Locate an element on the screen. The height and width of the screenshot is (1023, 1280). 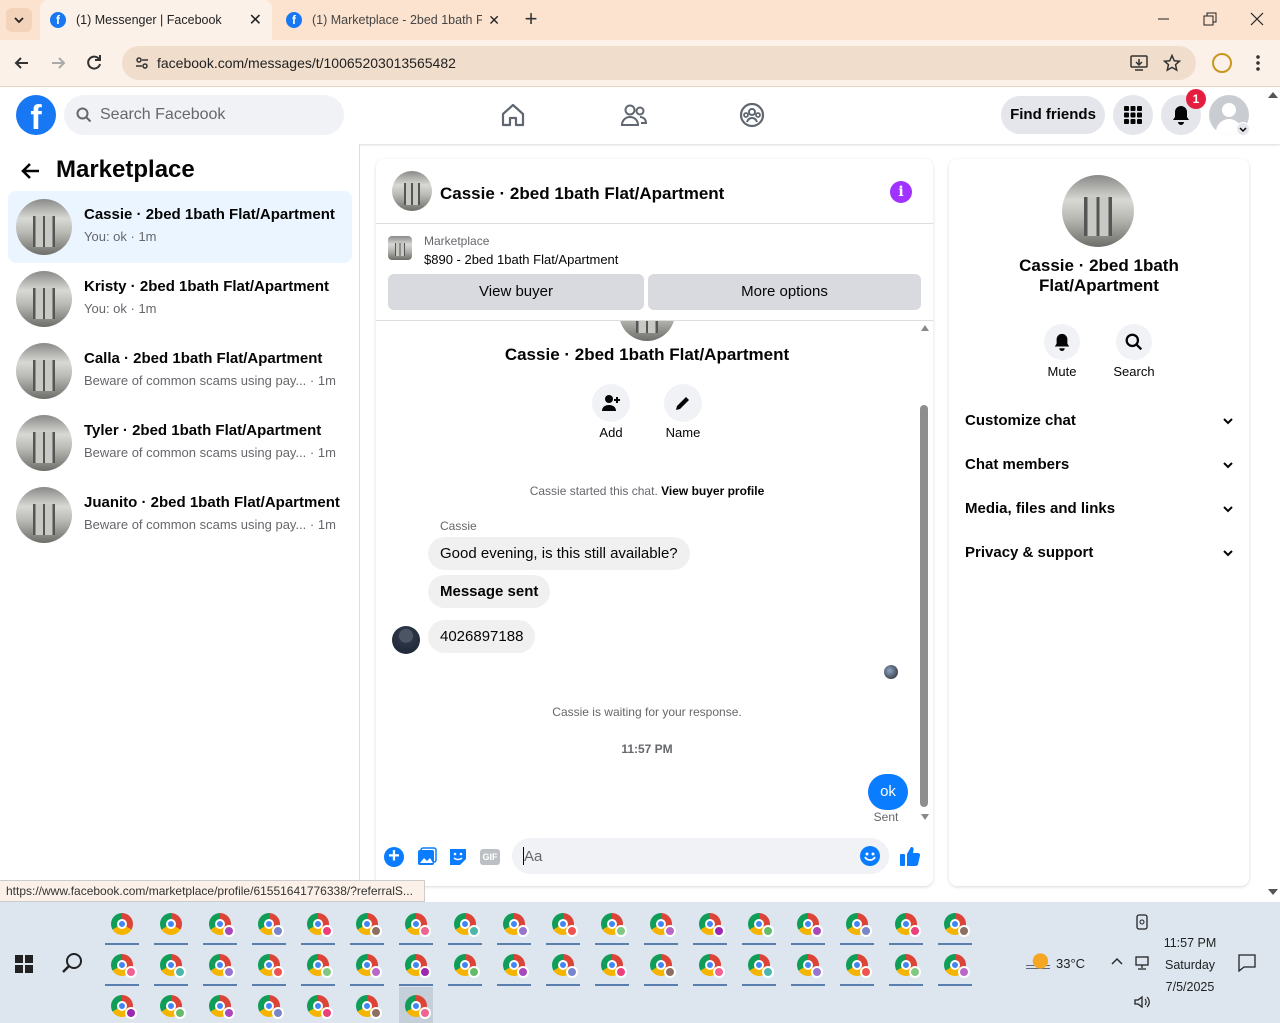
network-icon is located at coordinates (1142, 963).